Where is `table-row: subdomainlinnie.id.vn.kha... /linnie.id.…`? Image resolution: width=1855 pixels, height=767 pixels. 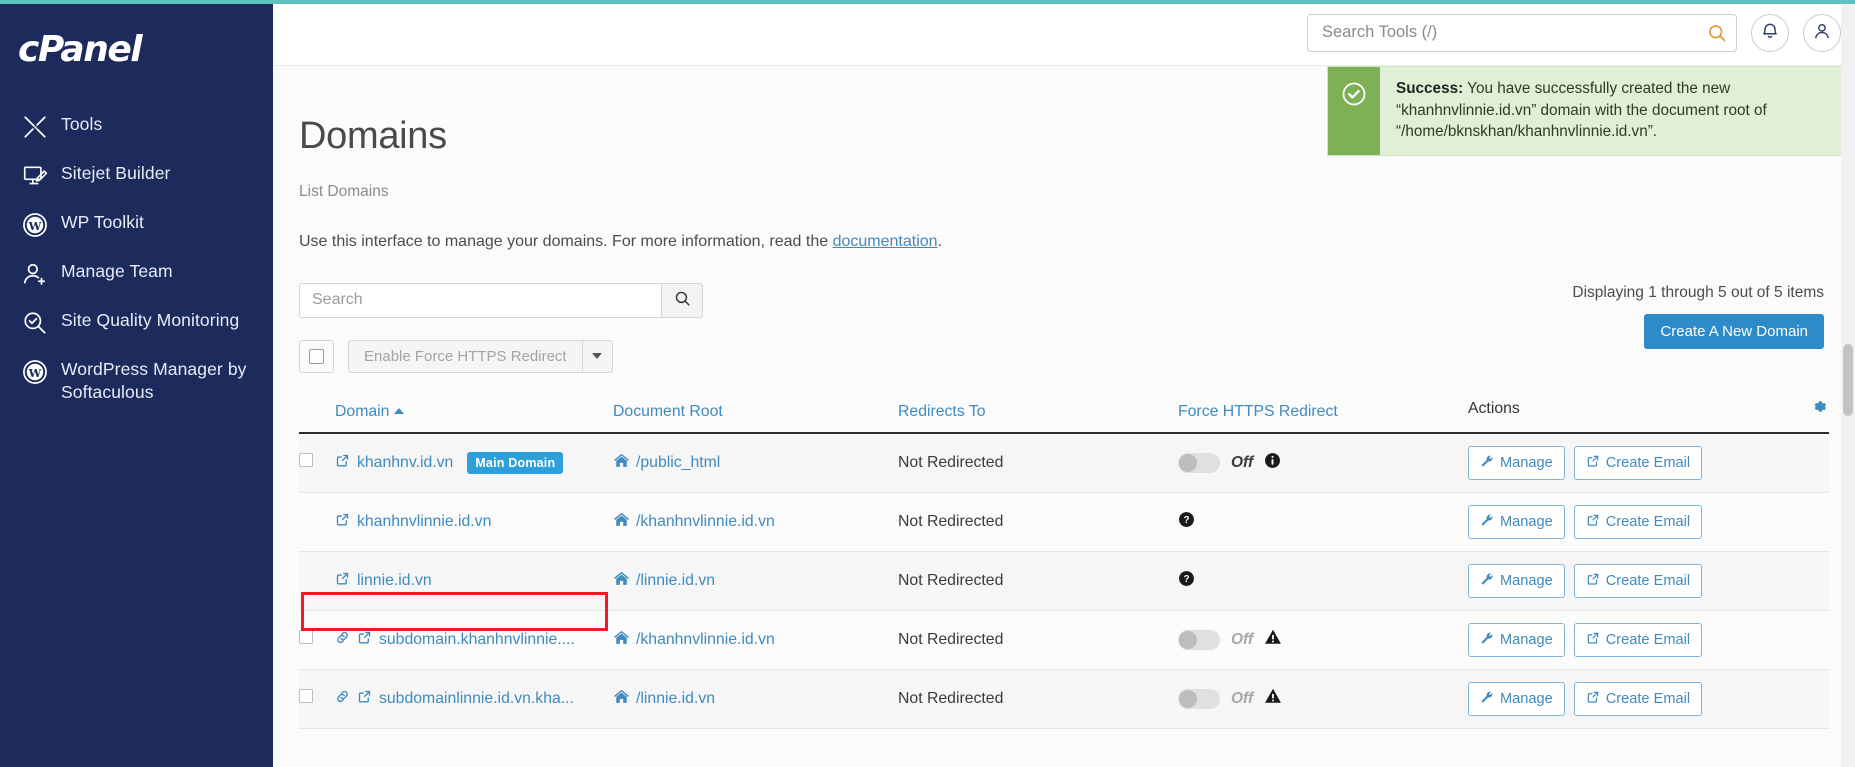
table-row: subdomainlinnie.id.vn.kha... /linnie.id.… is located at coordinates (1064, 699).